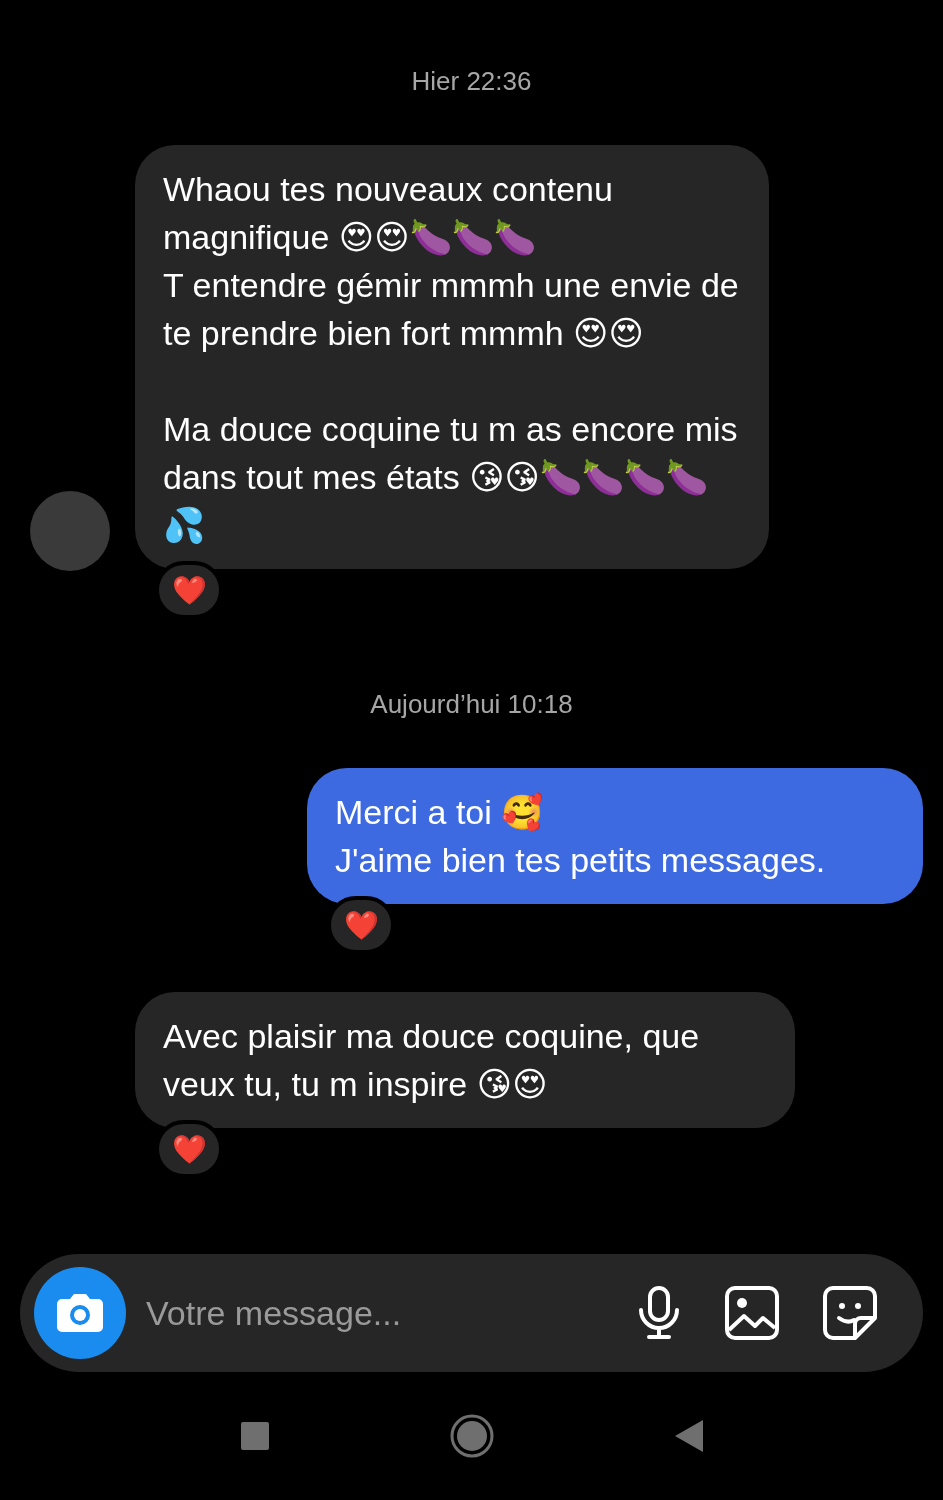 This screenshot has width=943, height=1500. What do you see at coordinates (615, 836) in the screenshot?
I see `message-bubble: Merci a toi 🥰 J'aime bien tes petits messages.` at bounding box center [615, 836].